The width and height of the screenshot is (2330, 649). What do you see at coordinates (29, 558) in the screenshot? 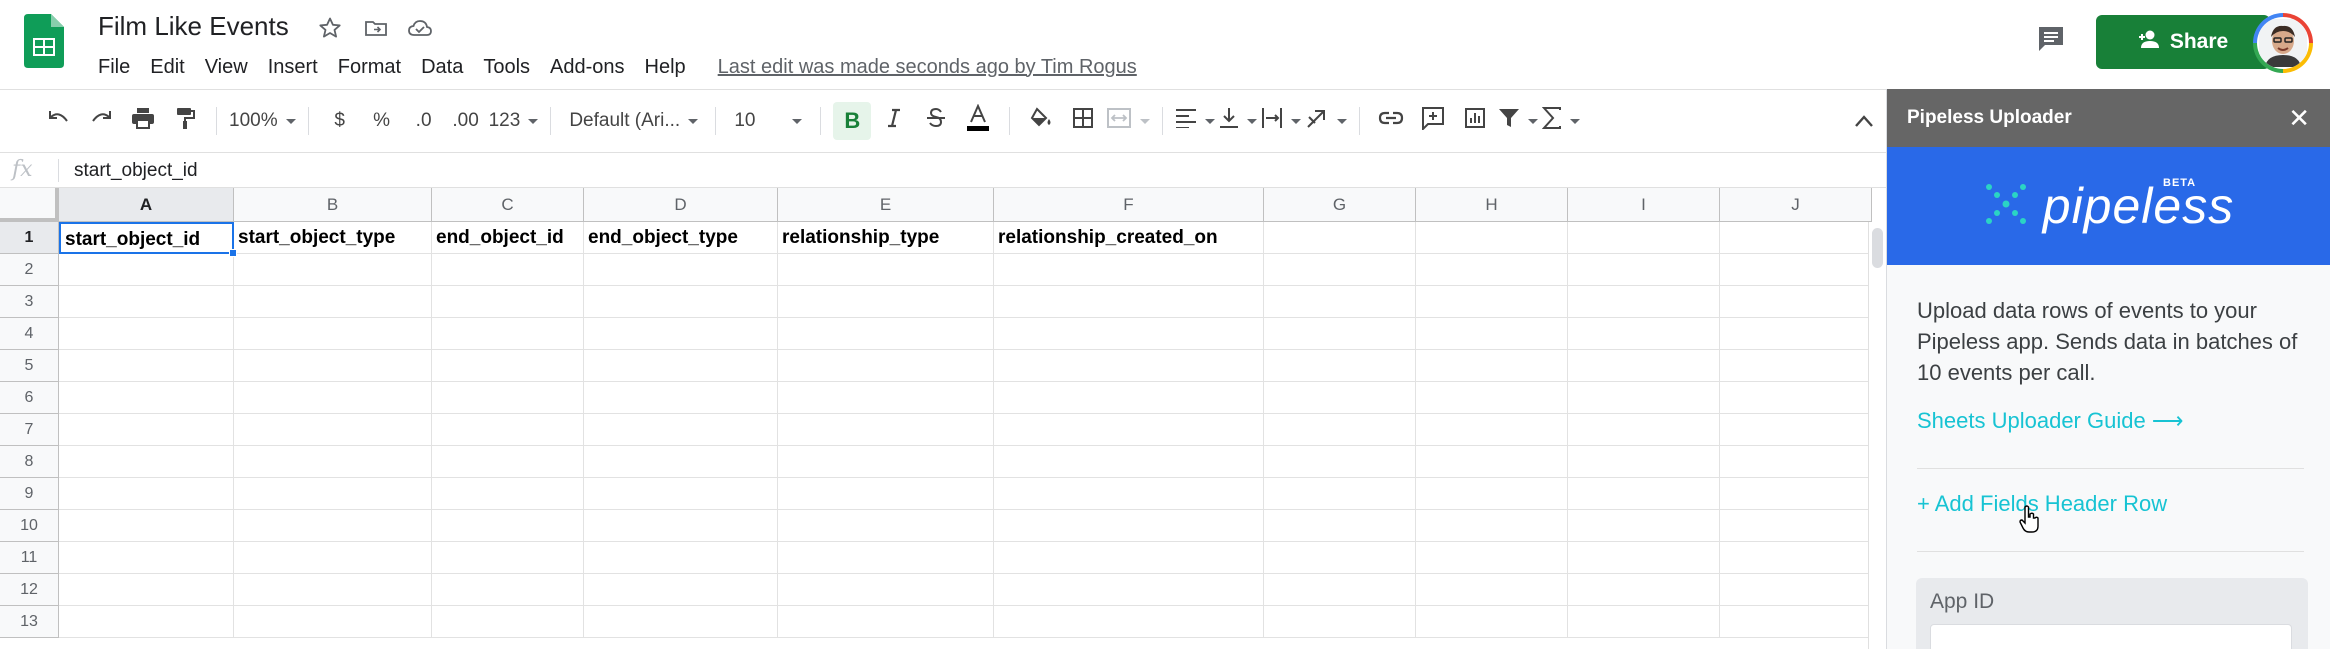
I see `row-header-11: 11` at bounding box center [29, 558].